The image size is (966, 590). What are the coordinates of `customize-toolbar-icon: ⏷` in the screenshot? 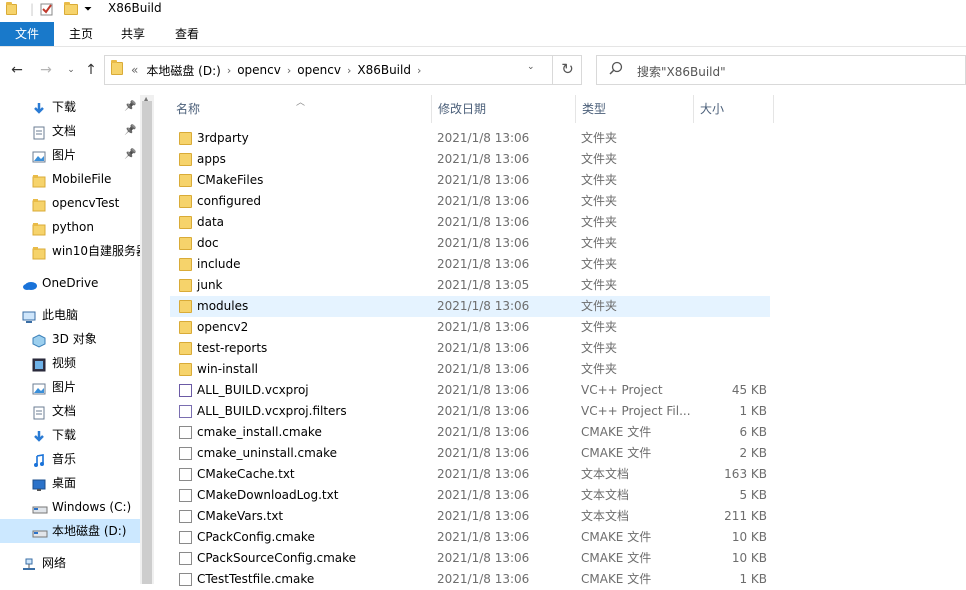 It's located at (88, 9).